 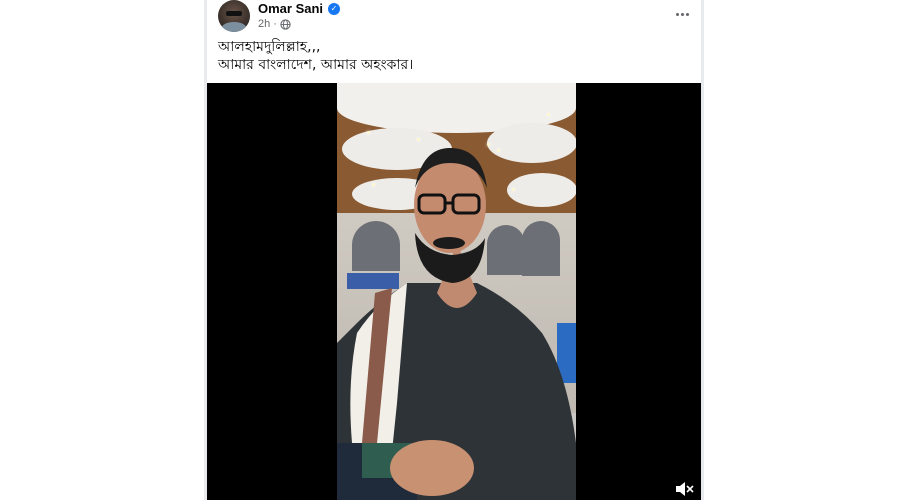 I want to click on caption-line-1: আলহামদুলিল্লাহ,,,, so click(x=269, y=47).